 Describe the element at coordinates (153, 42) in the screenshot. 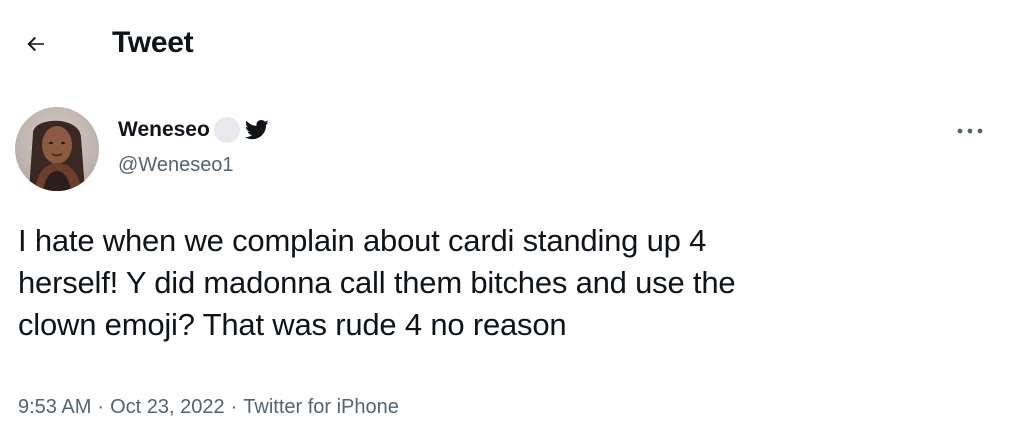

I see `page-title: Tweet` at that location.